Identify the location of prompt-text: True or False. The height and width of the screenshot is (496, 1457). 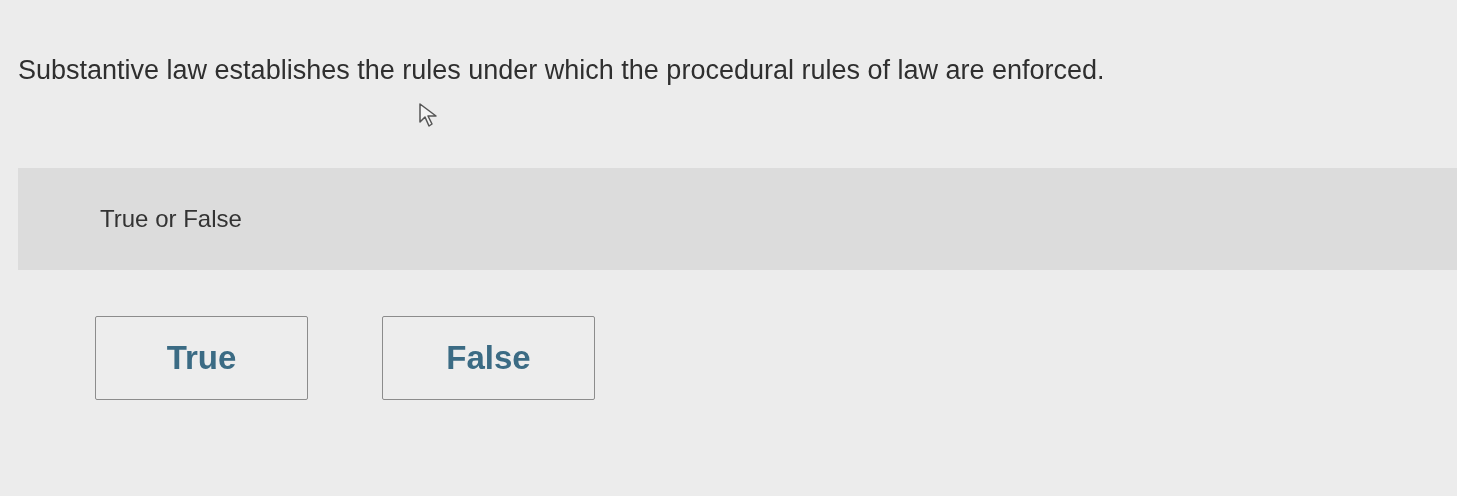
(171, 219).